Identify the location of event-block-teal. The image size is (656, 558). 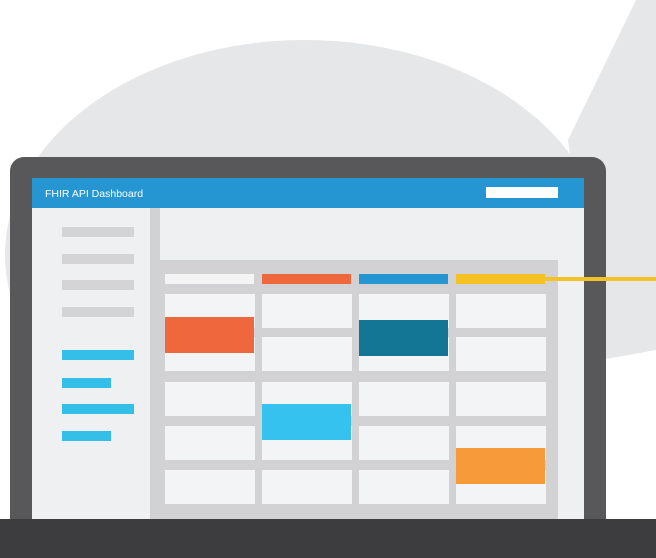
(403, 338).